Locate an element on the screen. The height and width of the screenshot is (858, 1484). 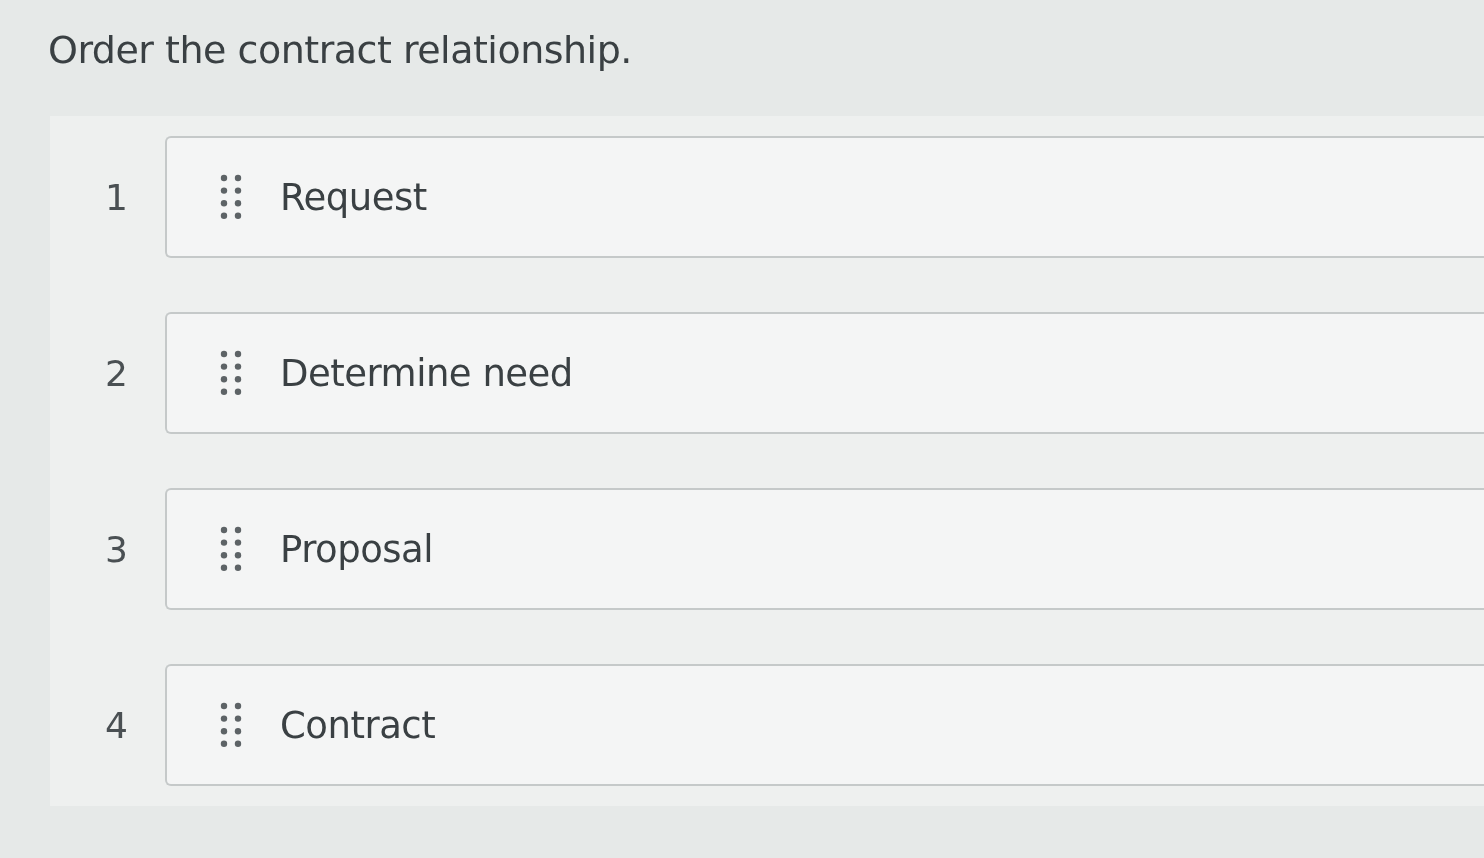
sortable-item: Request is located at coordinates (824, 197).